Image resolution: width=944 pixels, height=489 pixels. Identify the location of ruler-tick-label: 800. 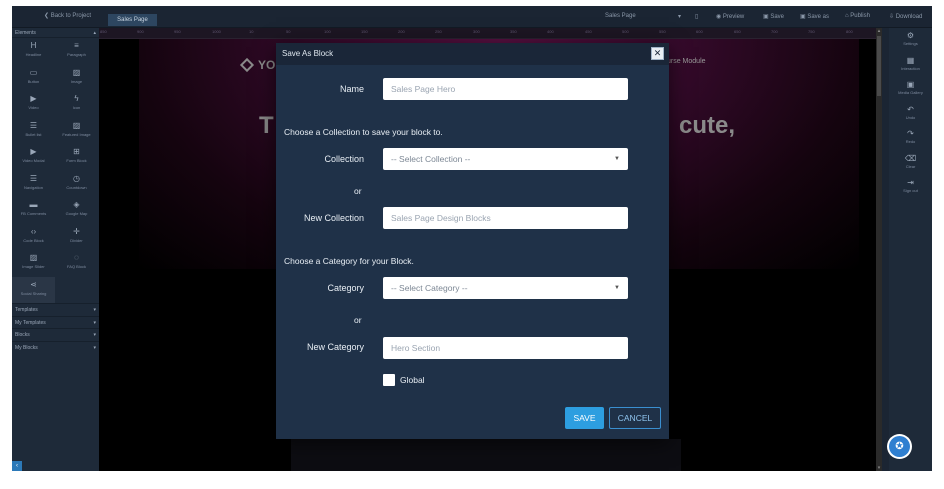
(849, 31).